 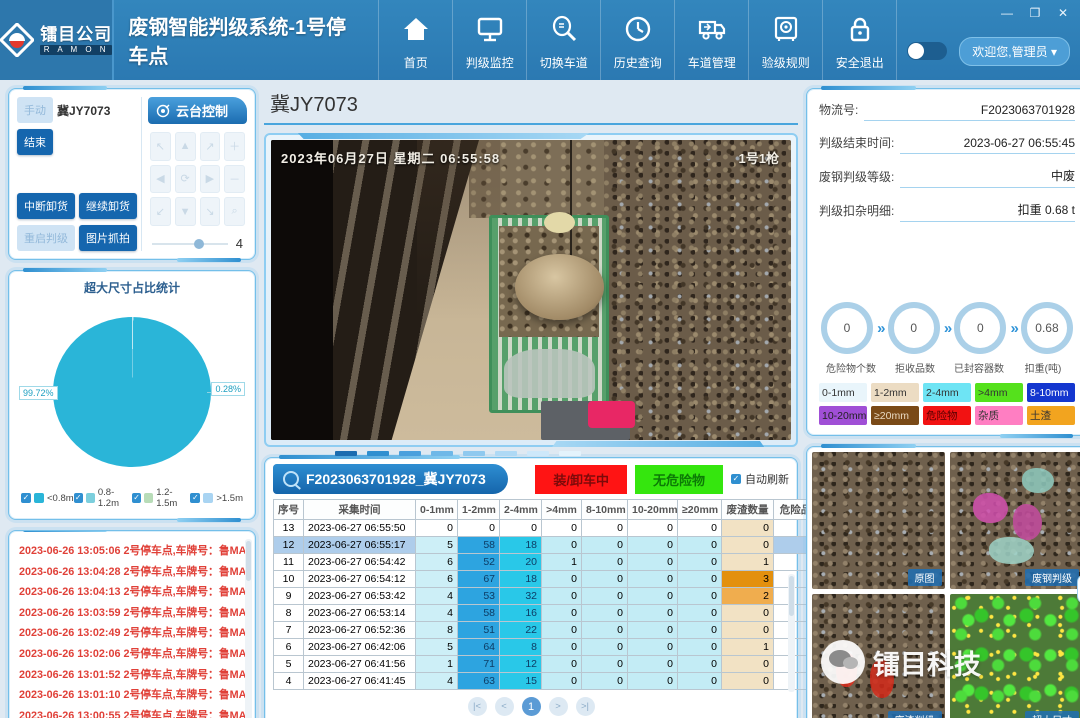 What do you see at coordinates (108, 238) in the screenshot?
I see `snapshot-button: 图片抓拍` at bounding box center [108, 238].